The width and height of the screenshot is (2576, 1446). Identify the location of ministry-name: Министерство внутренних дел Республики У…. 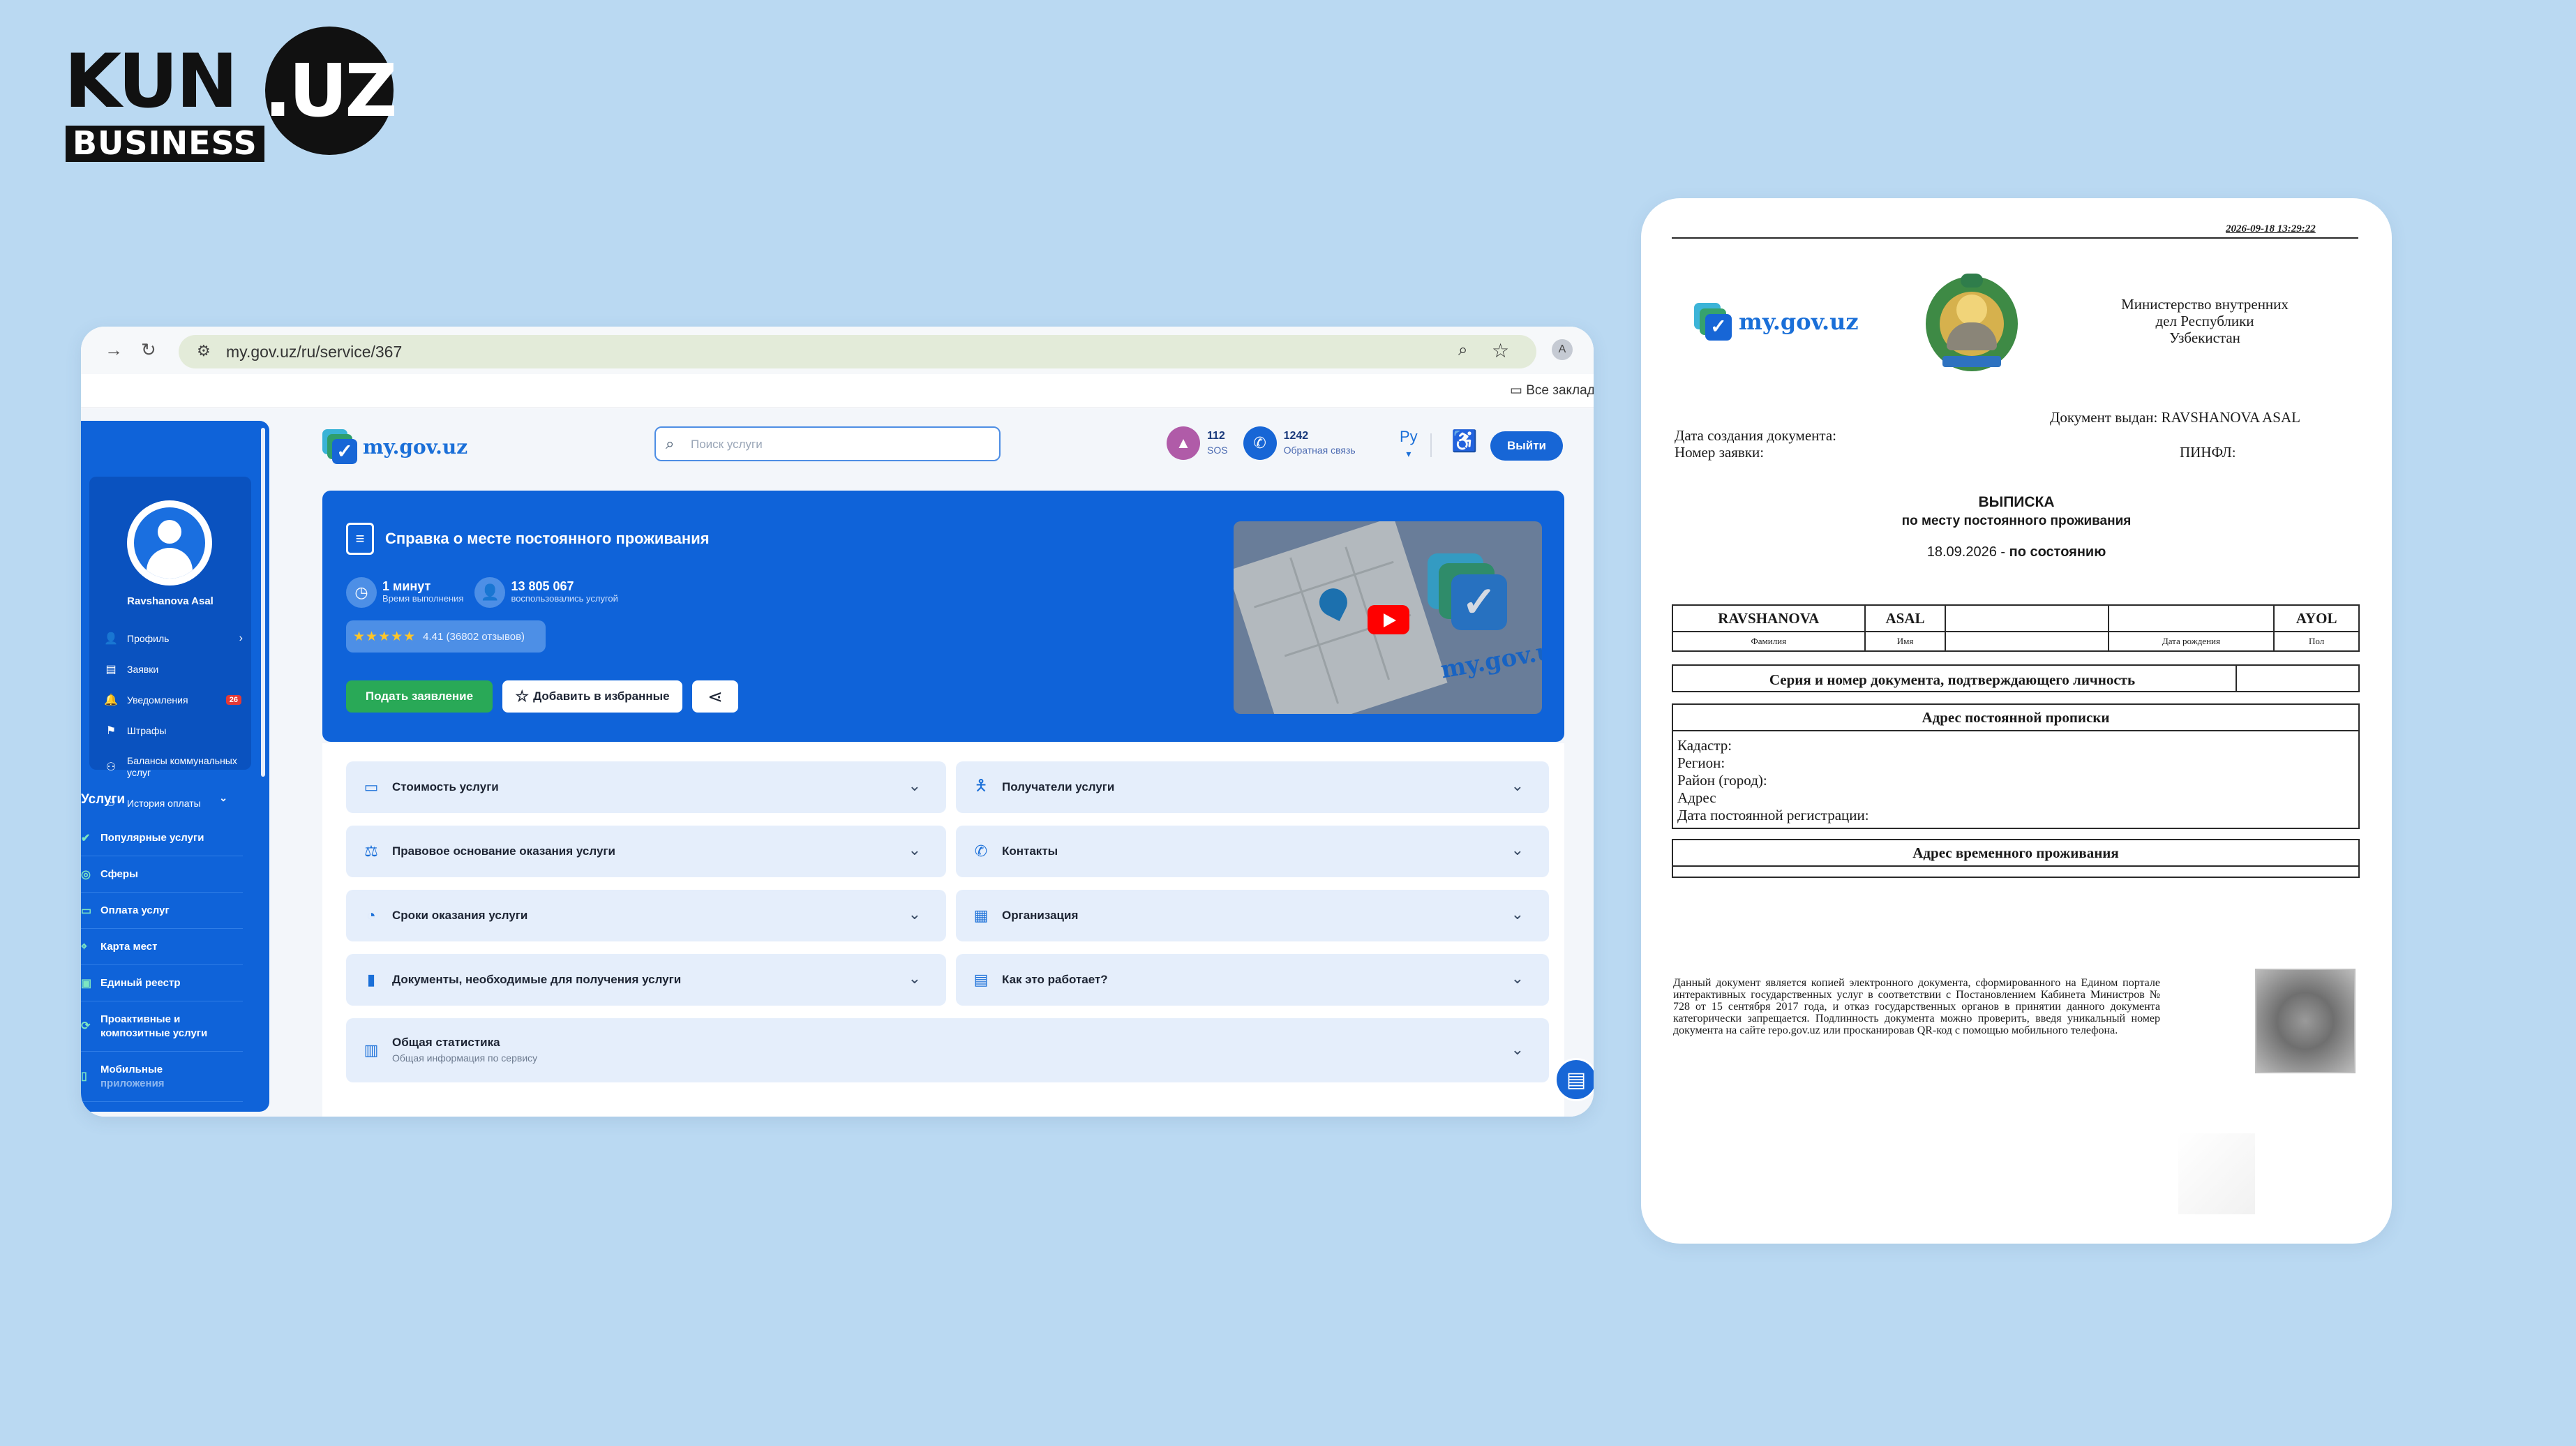
(2205, 321).